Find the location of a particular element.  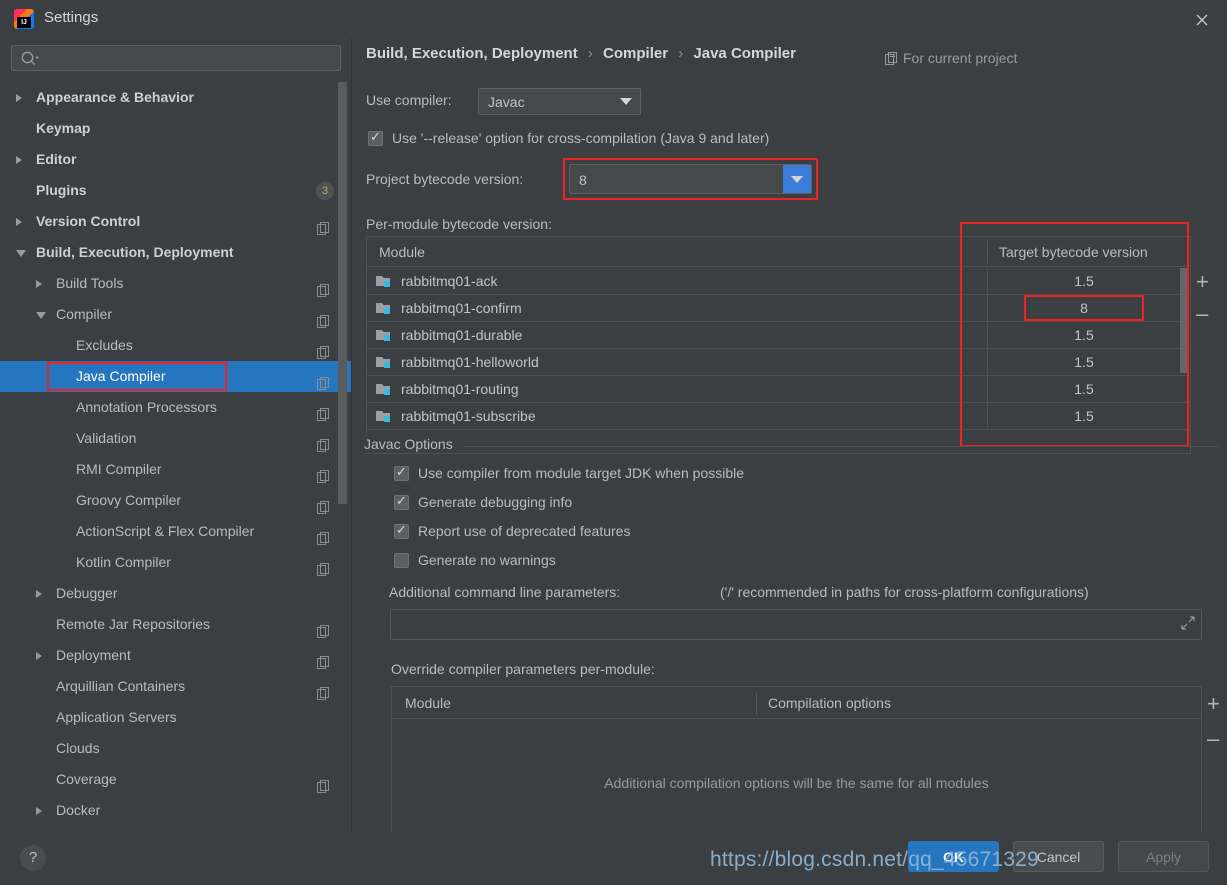

breadcrumb-part-3: Java Compiler is located at coordinates (744, 53).